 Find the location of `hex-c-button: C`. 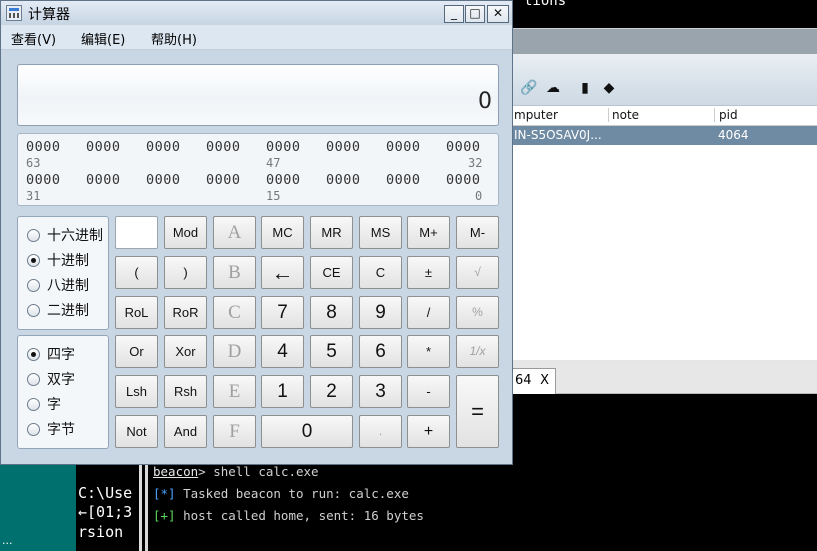

hex-c-button: C is located at coordinates (234, 312).